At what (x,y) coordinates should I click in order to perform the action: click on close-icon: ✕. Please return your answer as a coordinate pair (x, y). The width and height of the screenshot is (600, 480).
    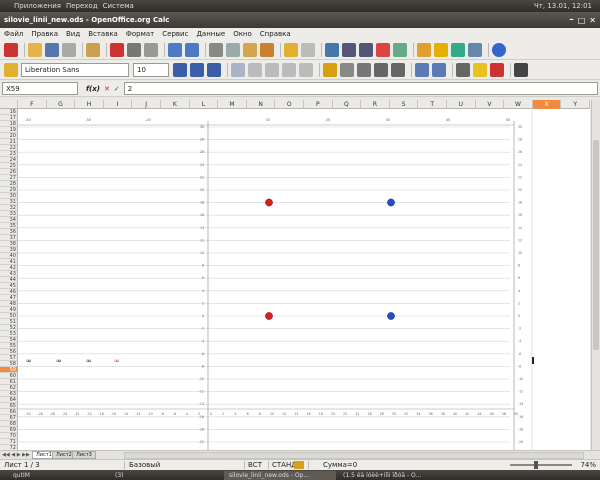
    Looking at the image, I should click on (592, 20).